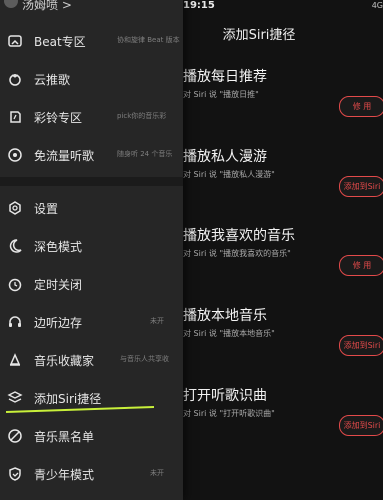 This screenshot has height=500, width=383. I want to click on timer-icon, so click(15, 284).